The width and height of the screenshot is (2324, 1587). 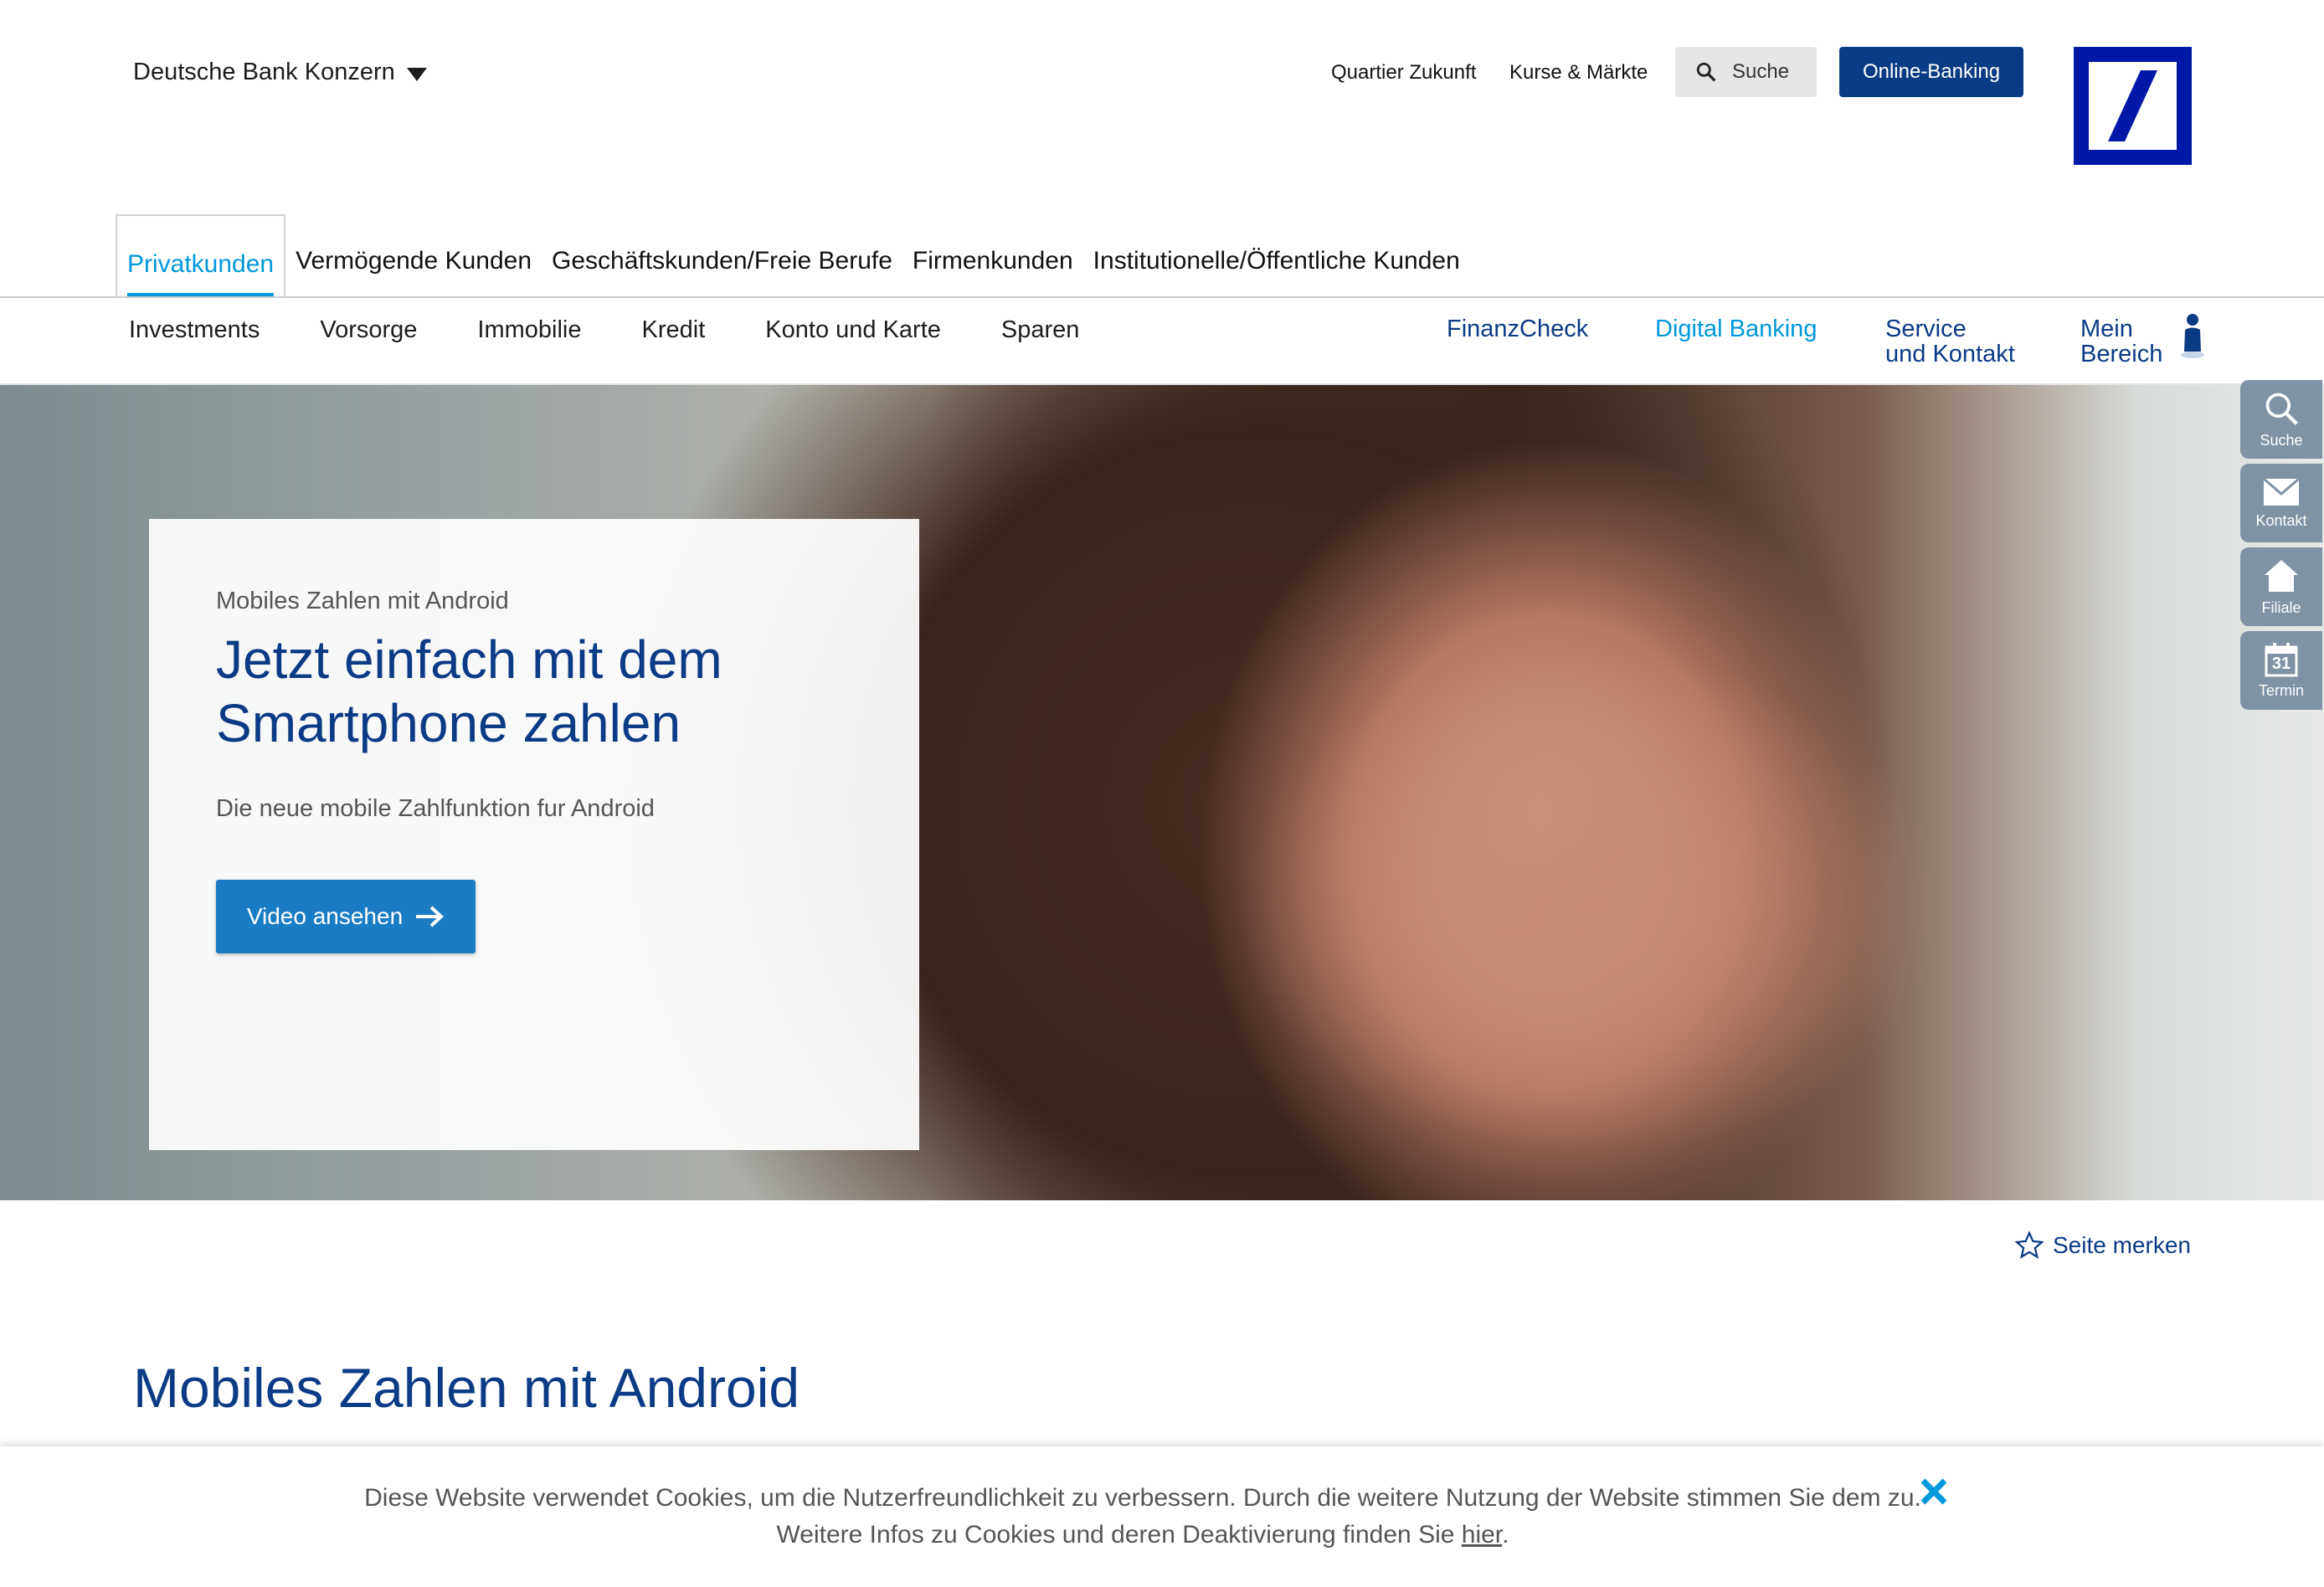 I want to click on section-title: Mobiles Zahlen mit Android, so click(x=466, y=1388).